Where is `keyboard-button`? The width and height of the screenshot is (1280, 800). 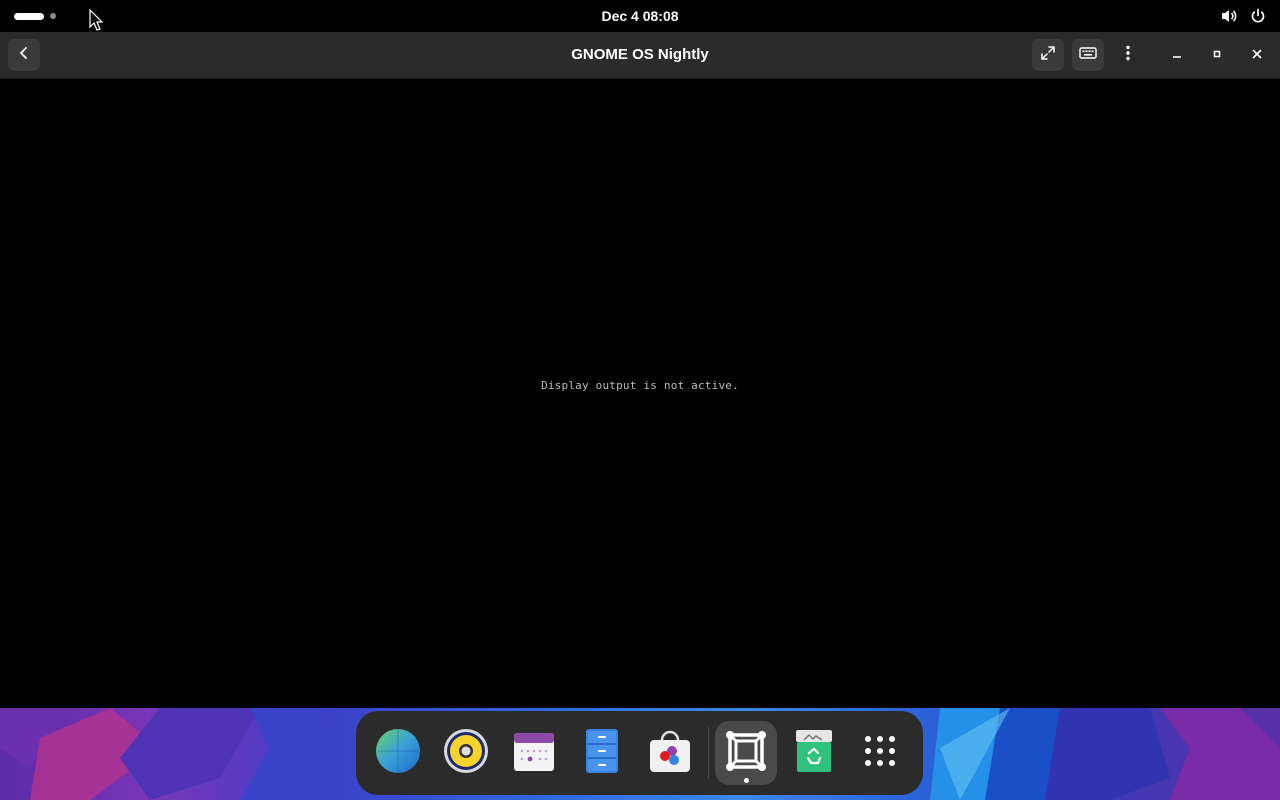 keyboard-button is located at coordinates (1088, 55).